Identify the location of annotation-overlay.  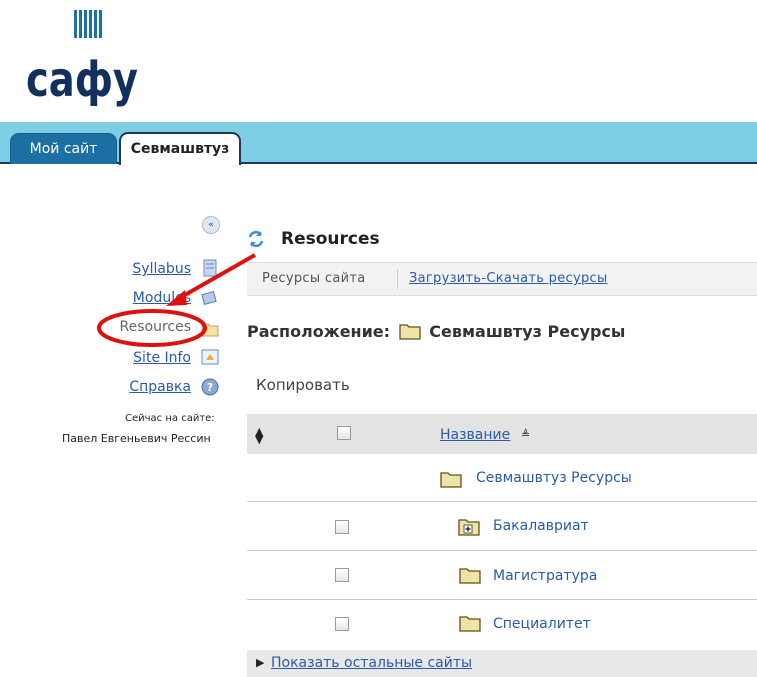
(176, 300).